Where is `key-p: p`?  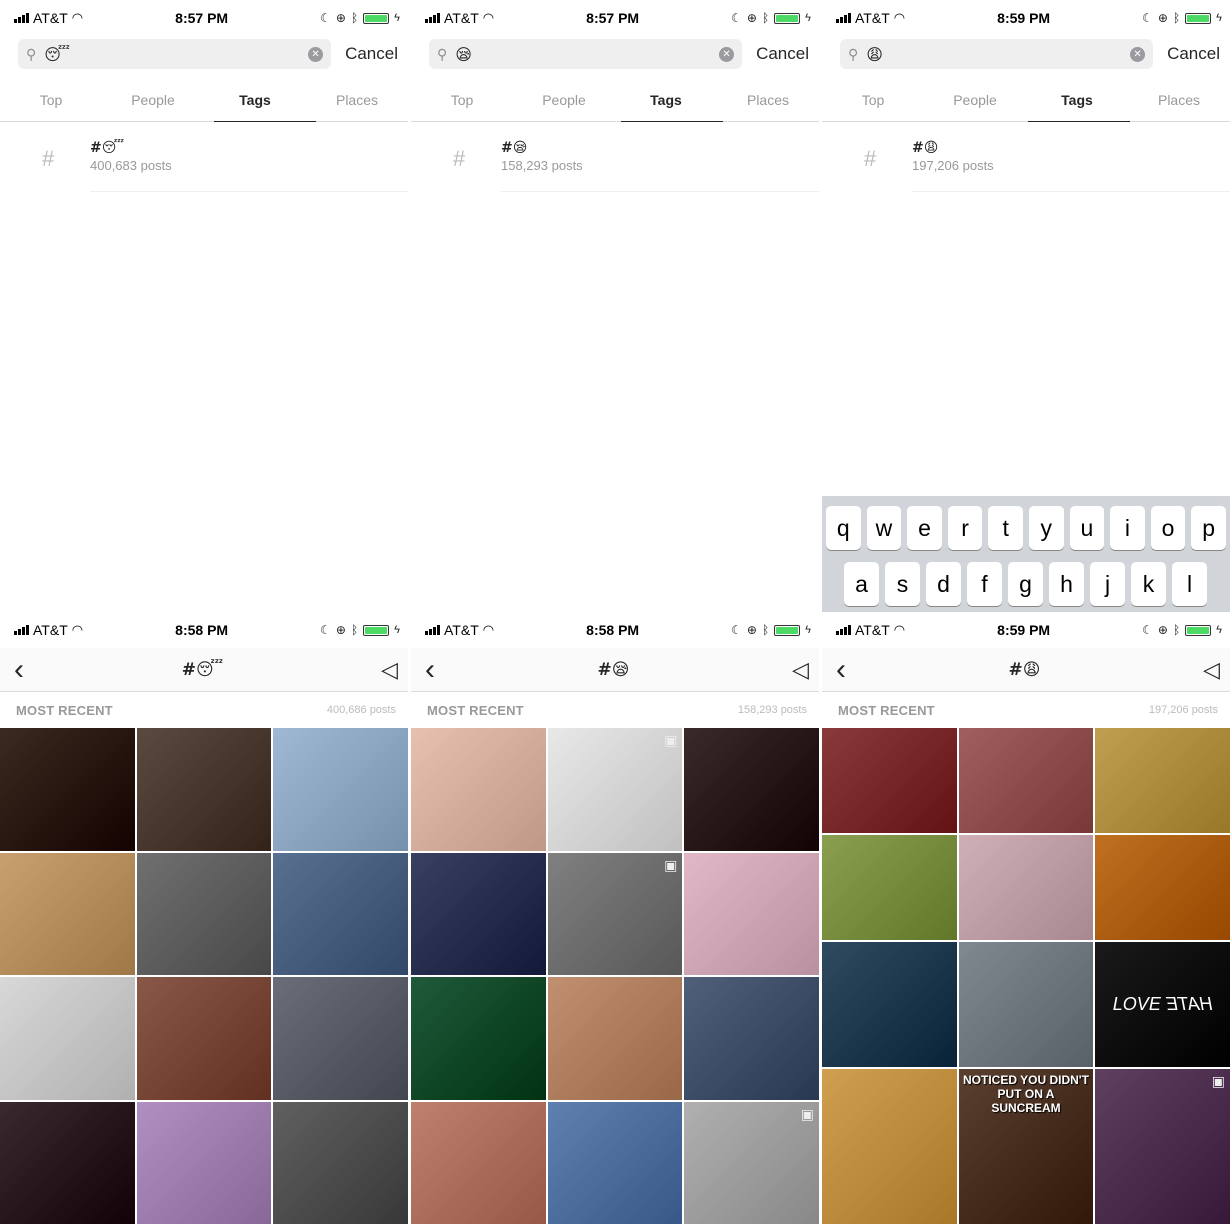
key-p: p is located at coordinates (1208, 528).